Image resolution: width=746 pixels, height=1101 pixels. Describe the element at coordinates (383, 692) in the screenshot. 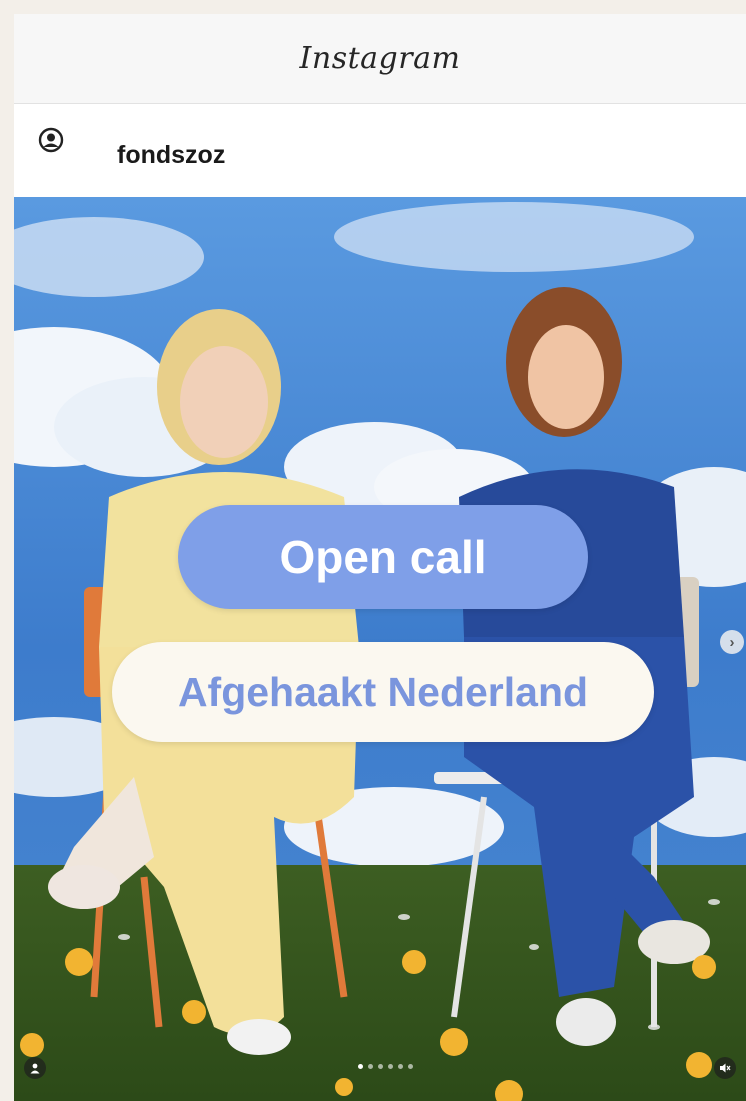

I see `afgehaakt-nederland-label: Afgehaakt Nederland` at that location.